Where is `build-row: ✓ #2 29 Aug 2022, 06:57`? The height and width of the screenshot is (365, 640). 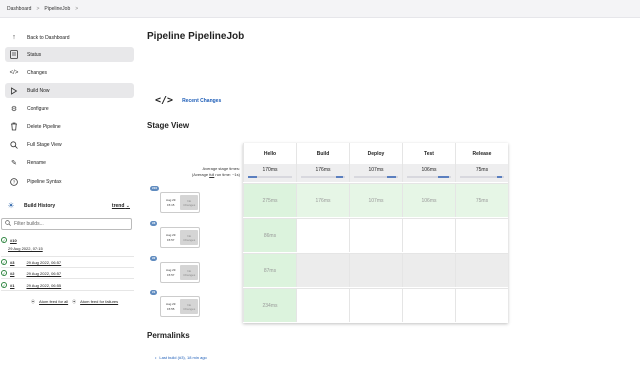
build-row: ✓ #2 29 Aug 2022, 06:57 is located at coordinates (31, 273).